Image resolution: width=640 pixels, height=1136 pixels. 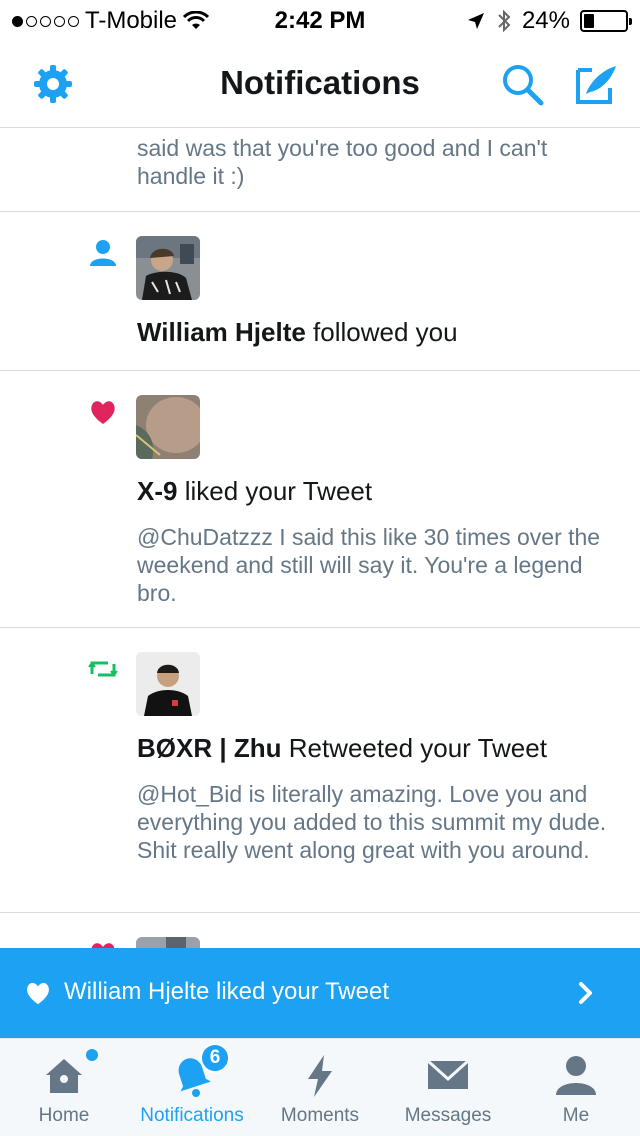 I want to click on bluetooth-icon, so click(x=504, y=21).